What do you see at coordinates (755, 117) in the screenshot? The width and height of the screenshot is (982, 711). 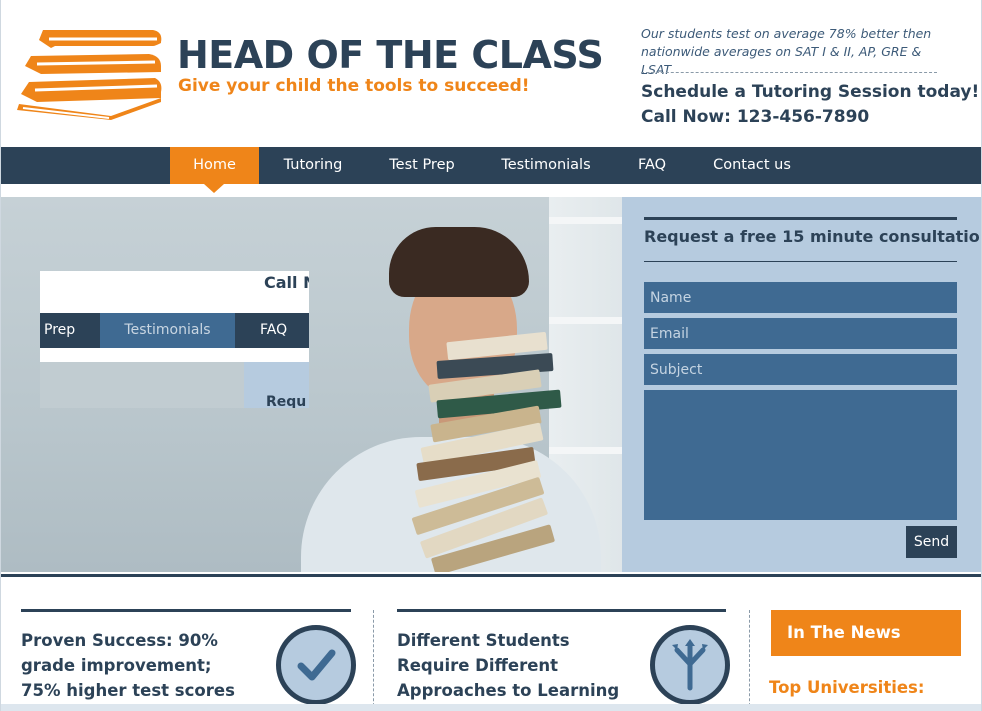 I see `phone-number: Call Now: 123-456-7890` at bounding box center [755, 117].